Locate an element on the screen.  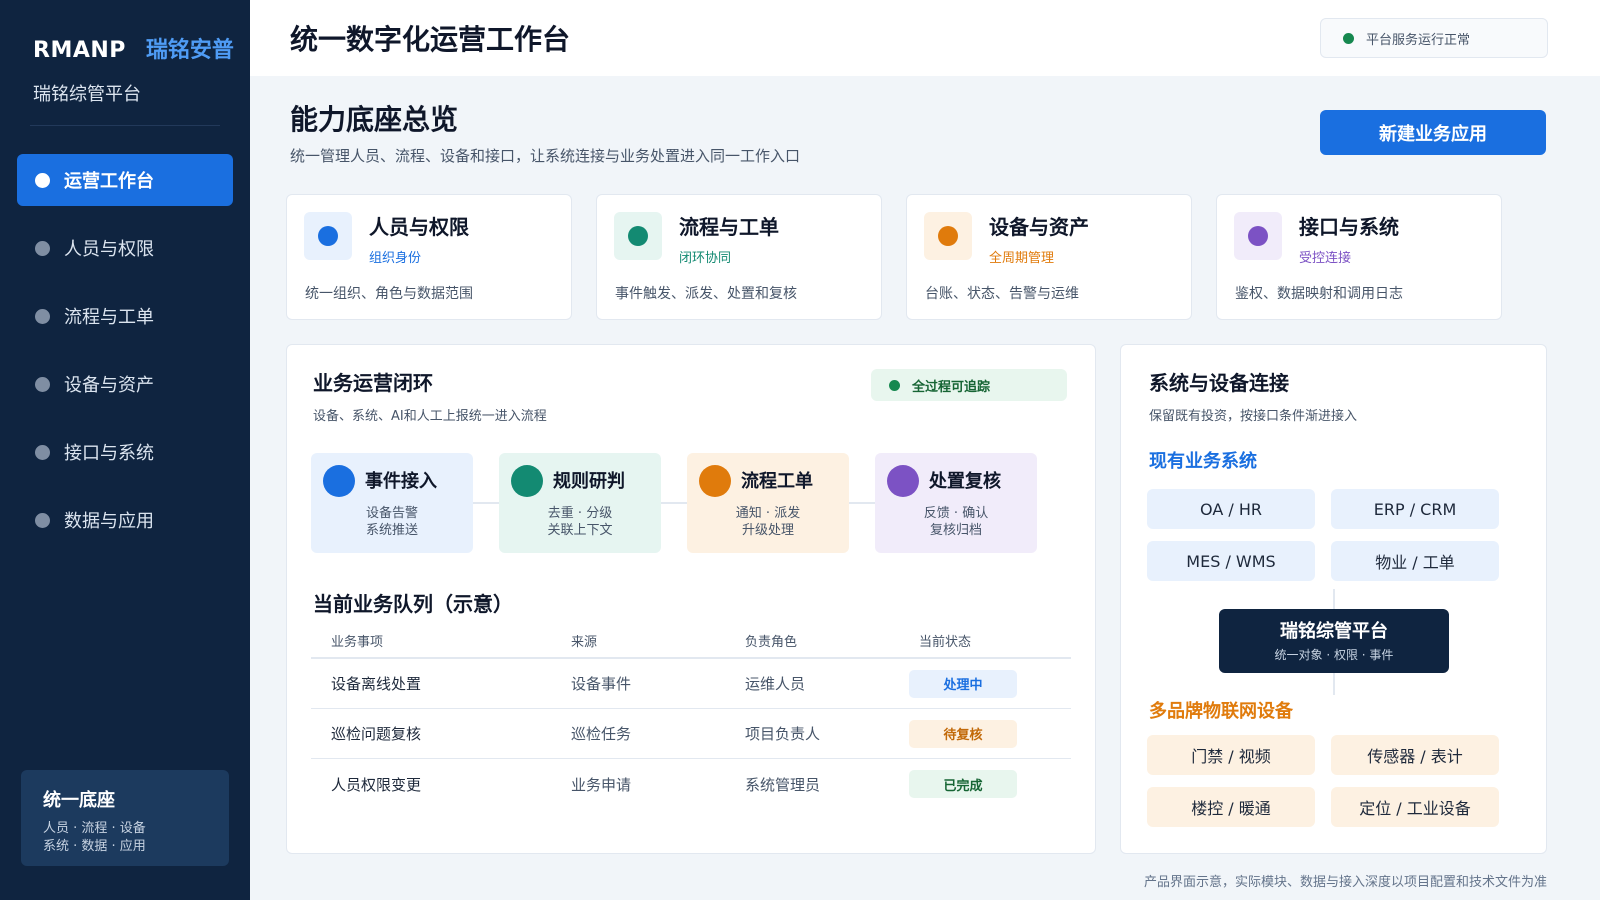
overview-title: 能力底座总览 is located at coordinates (374, 119).